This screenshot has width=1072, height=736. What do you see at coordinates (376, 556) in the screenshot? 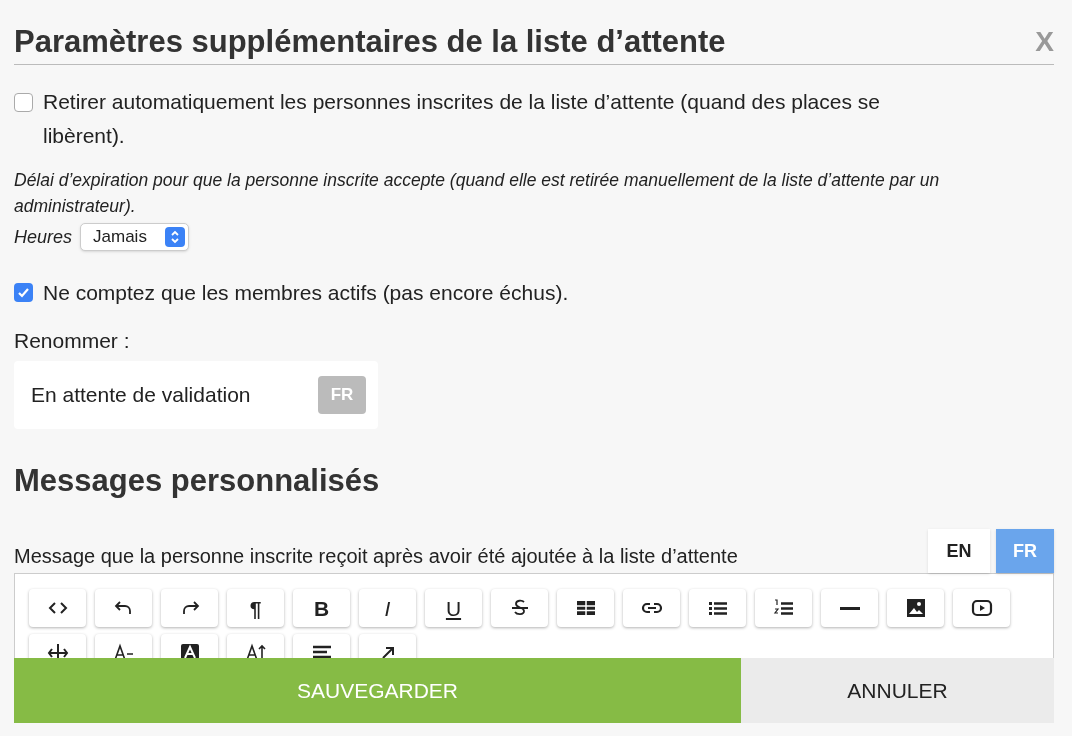
I see `field-label: Message que la personne inscrite reçoit après avoir été ajoutée à la liste d’attente` at bounding box center [376, 556].